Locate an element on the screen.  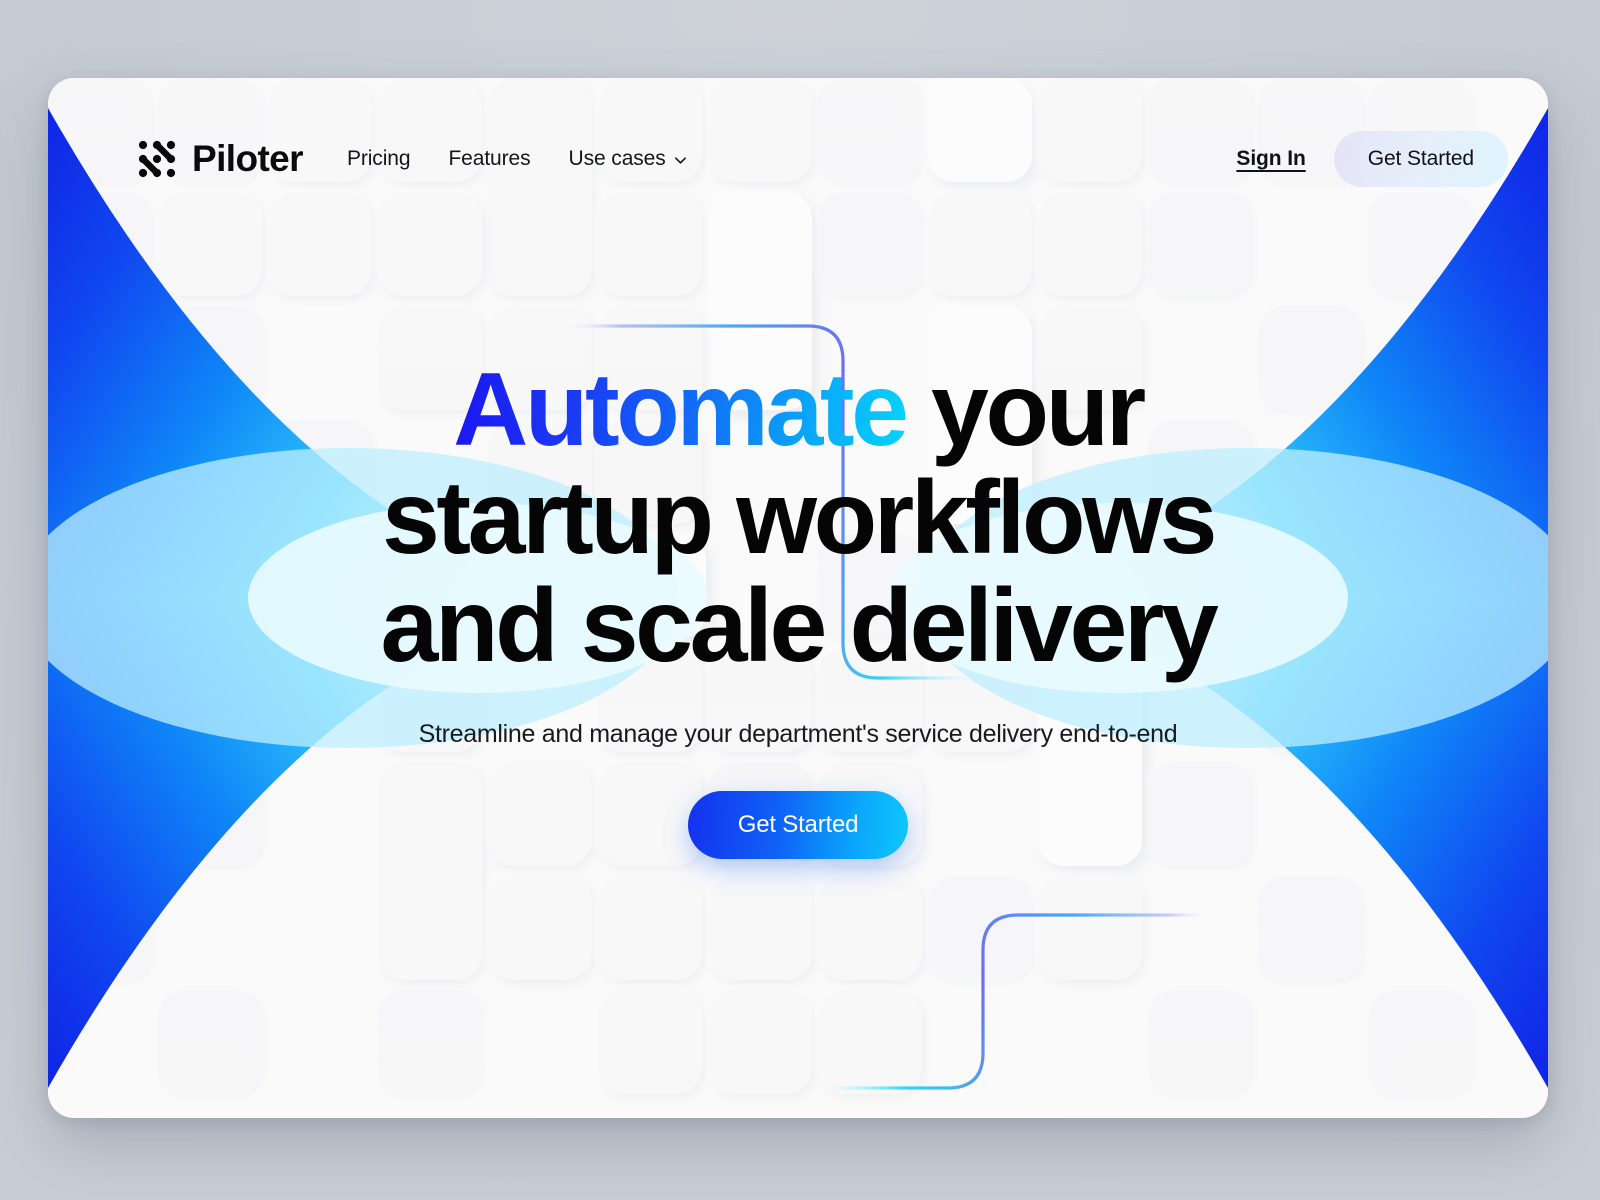
nav-link-features-label: Features is located at coordinates (489, 158).